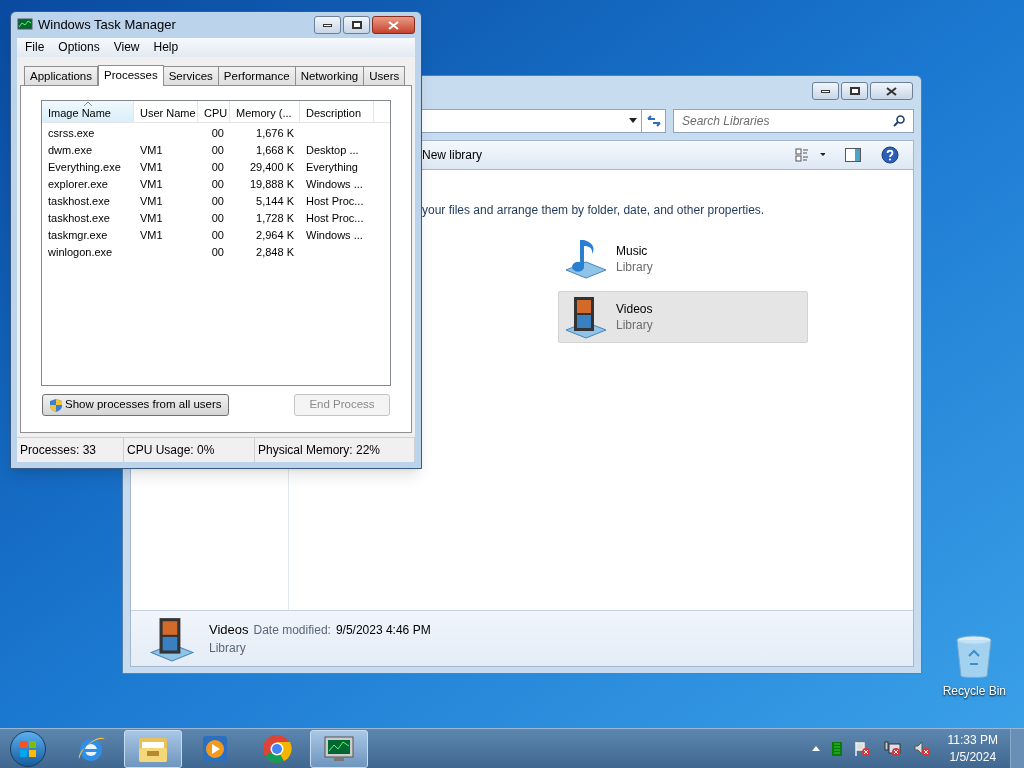 The image size is (1024, 768). I want to click on table-cell: 1,676 K, so click(275, 133).